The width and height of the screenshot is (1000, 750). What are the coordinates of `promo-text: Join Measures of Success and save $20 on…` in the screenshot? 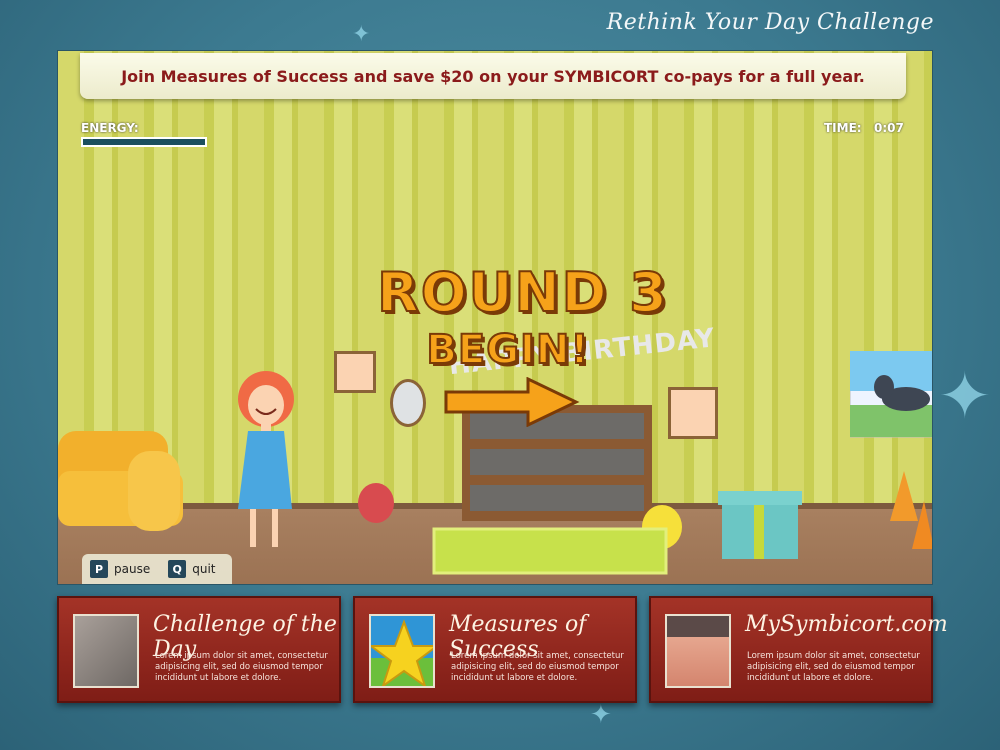 It's located at (493, 76).